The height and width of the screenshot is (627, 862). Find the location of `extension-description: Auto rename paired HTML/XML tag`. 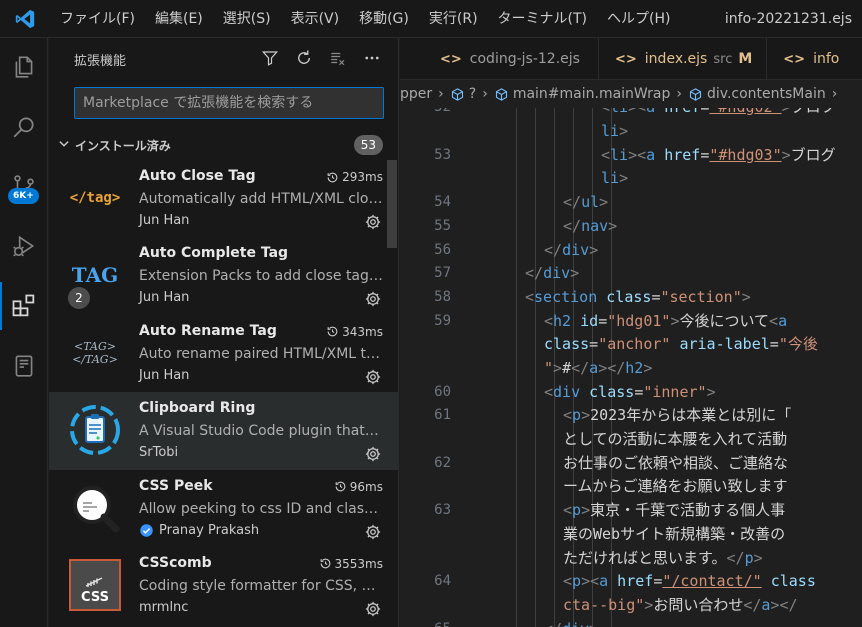

extension-description: Auto rename paired HTML/XML tag is located at coordinates (261, 353).